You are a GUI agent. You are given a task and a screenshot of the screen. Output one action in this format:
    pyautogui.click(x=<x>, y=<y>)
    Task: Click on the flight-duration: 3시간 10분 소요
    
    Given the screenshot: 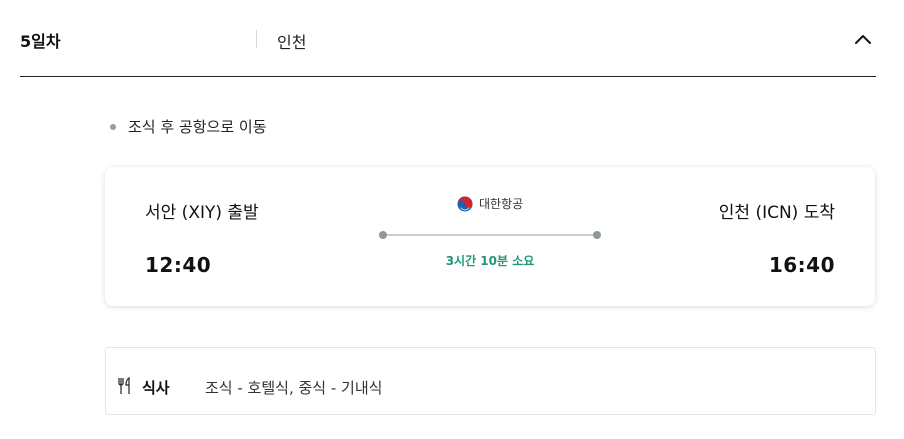 What is the action you would take?
    pyautogui.click(x=490, y=261)
    